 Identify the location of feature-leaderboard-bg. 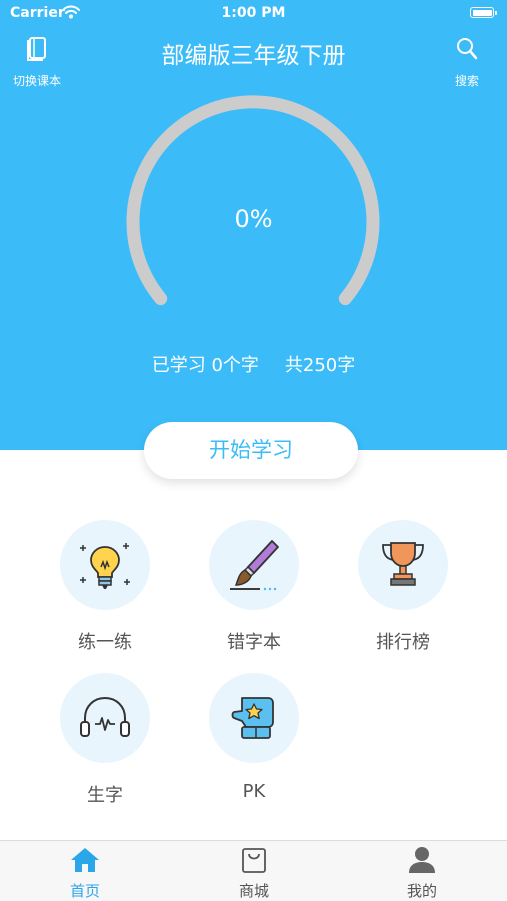
(403, 565).